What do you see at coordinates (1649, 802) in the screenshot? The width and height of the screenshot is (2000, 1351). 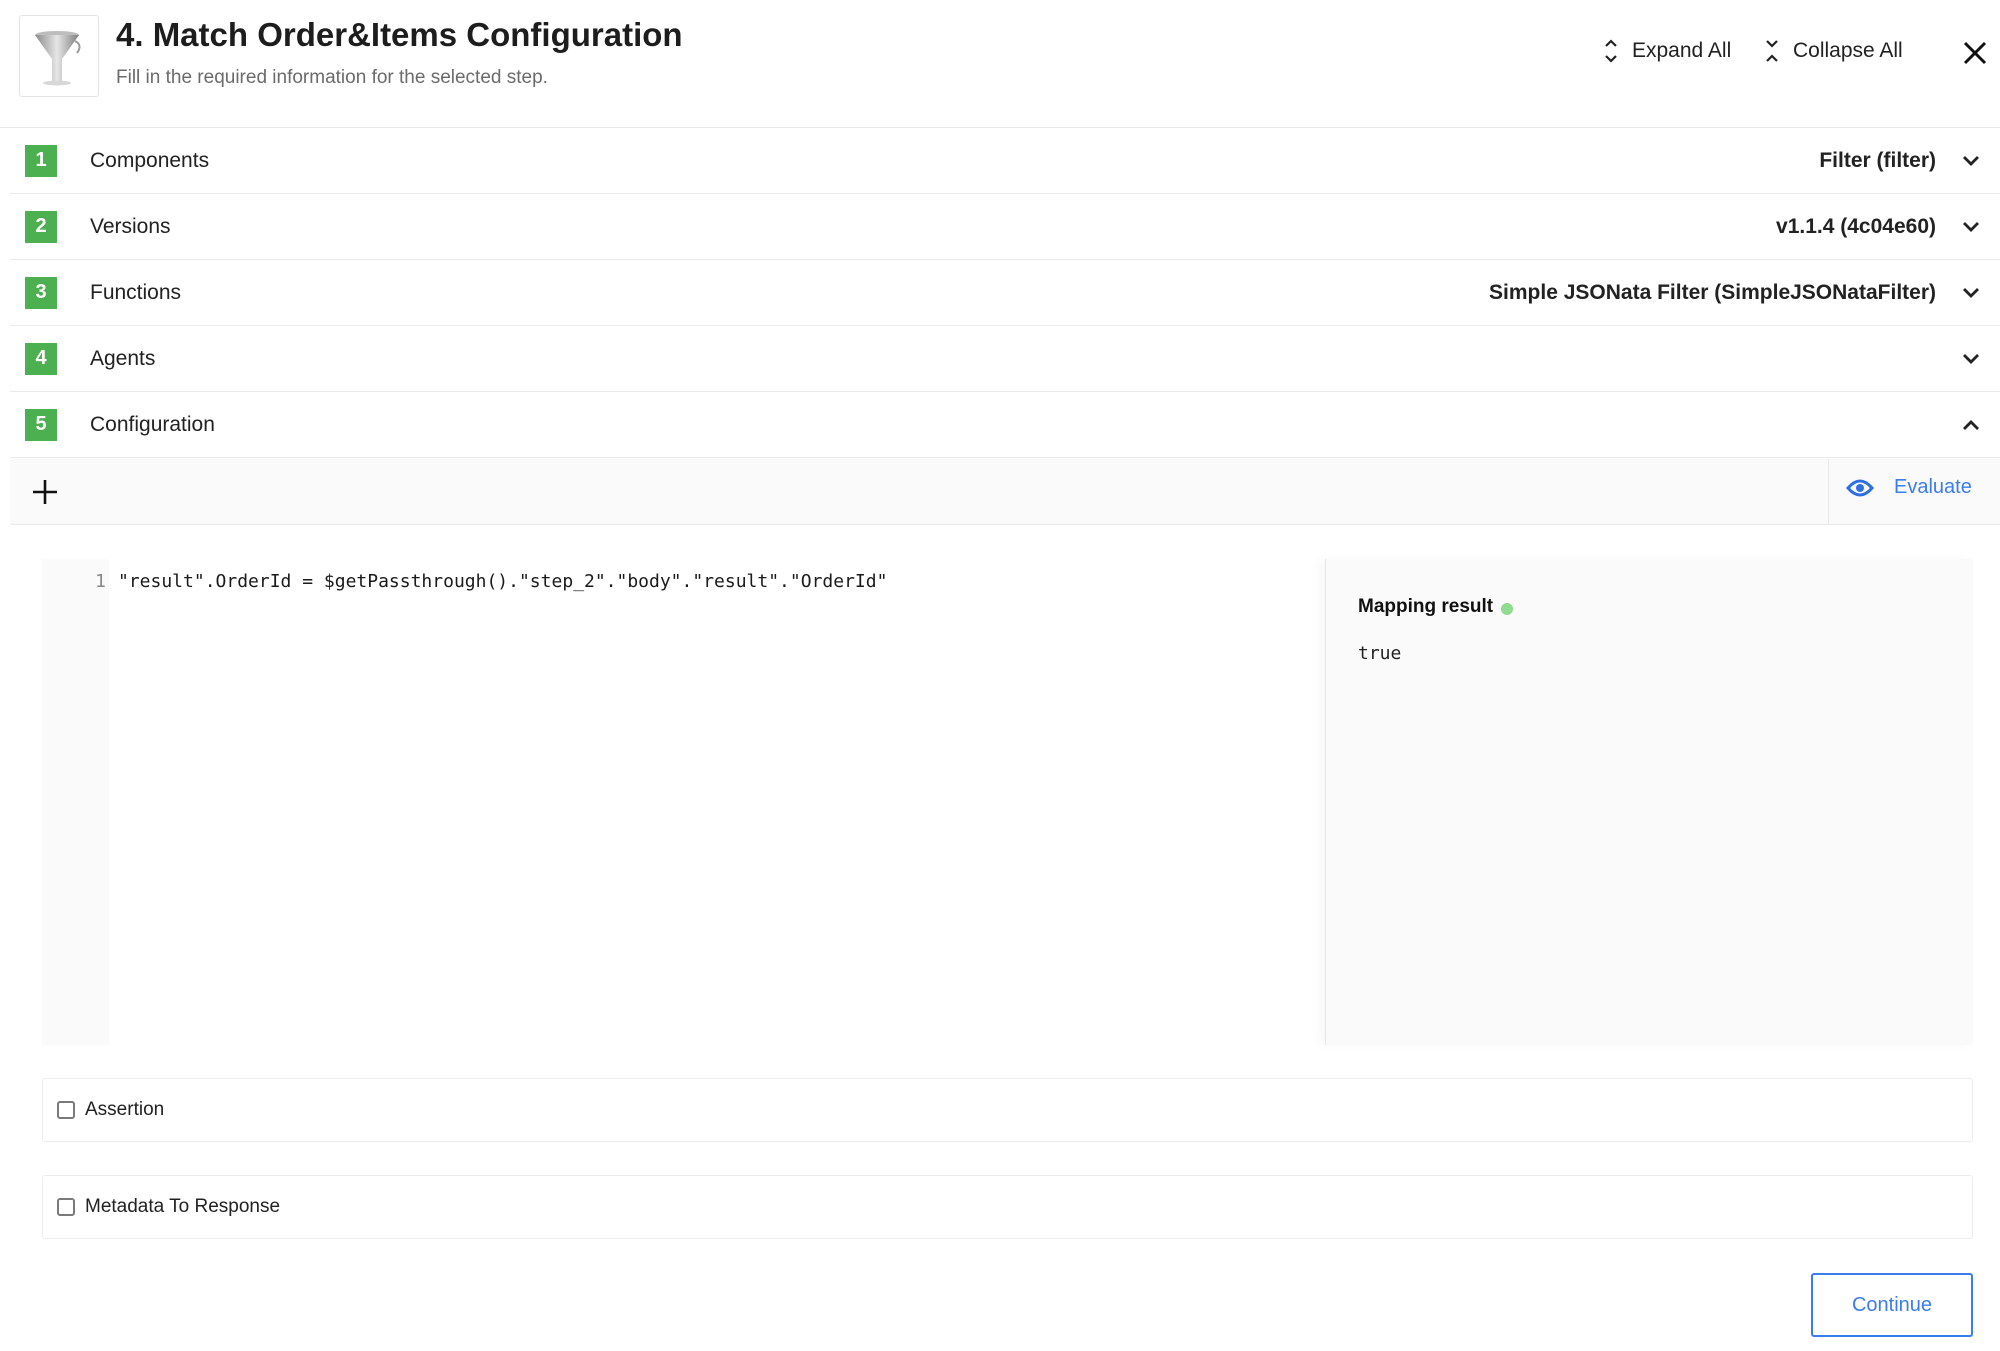 I see `mapping-result-panel: Mapping result true` at bounding box center [1649, 802].